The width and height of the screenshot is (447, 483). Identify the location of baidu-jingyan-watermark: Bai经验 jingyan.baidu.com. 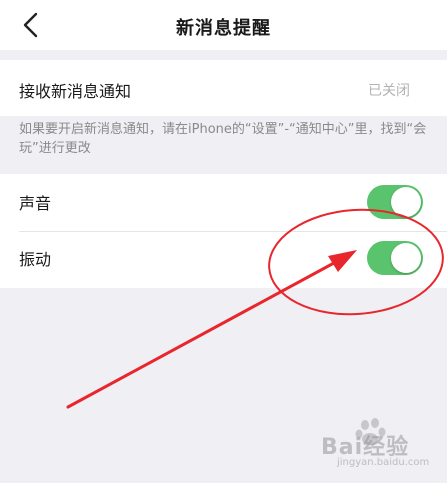
(377, 446).